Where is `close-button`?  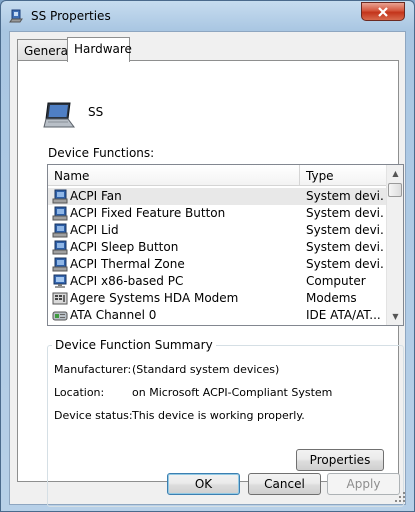
close-button is located at coordinates (383, 11).